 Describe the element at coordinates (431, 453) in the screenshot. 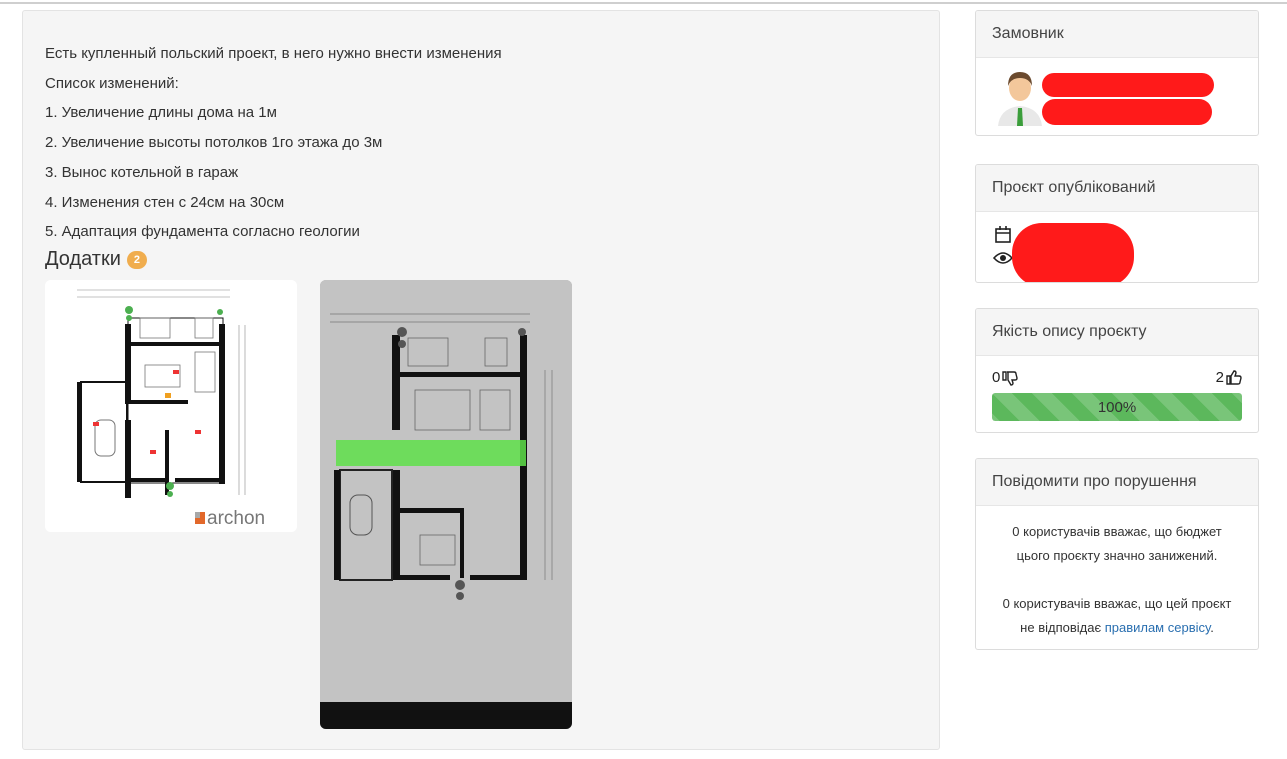

I see `highlight-extension-band` at that location.